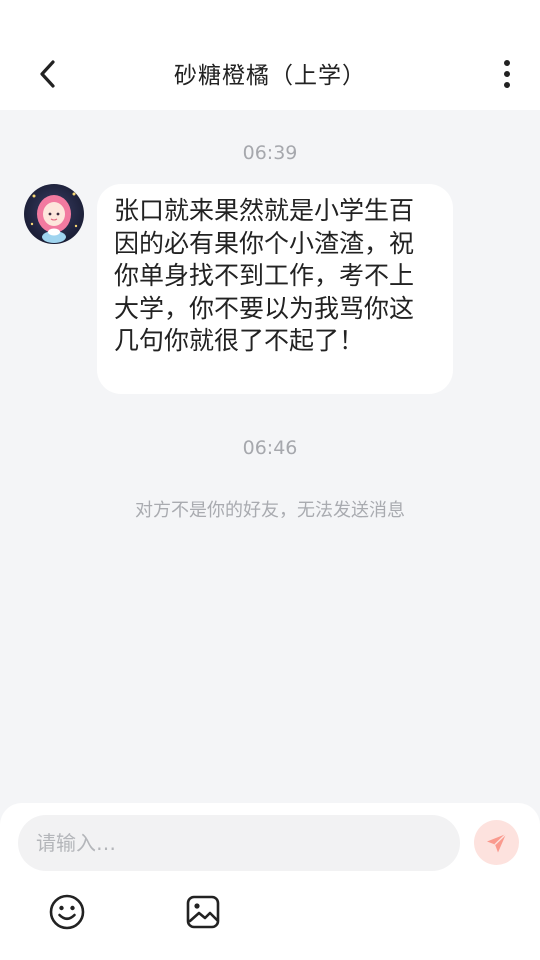  What do you see at coordinates (270, 55) in the screenshot?
I see `top-nav-bar: 砂糖橙橘（上学）` at bounding box center [270, 55].